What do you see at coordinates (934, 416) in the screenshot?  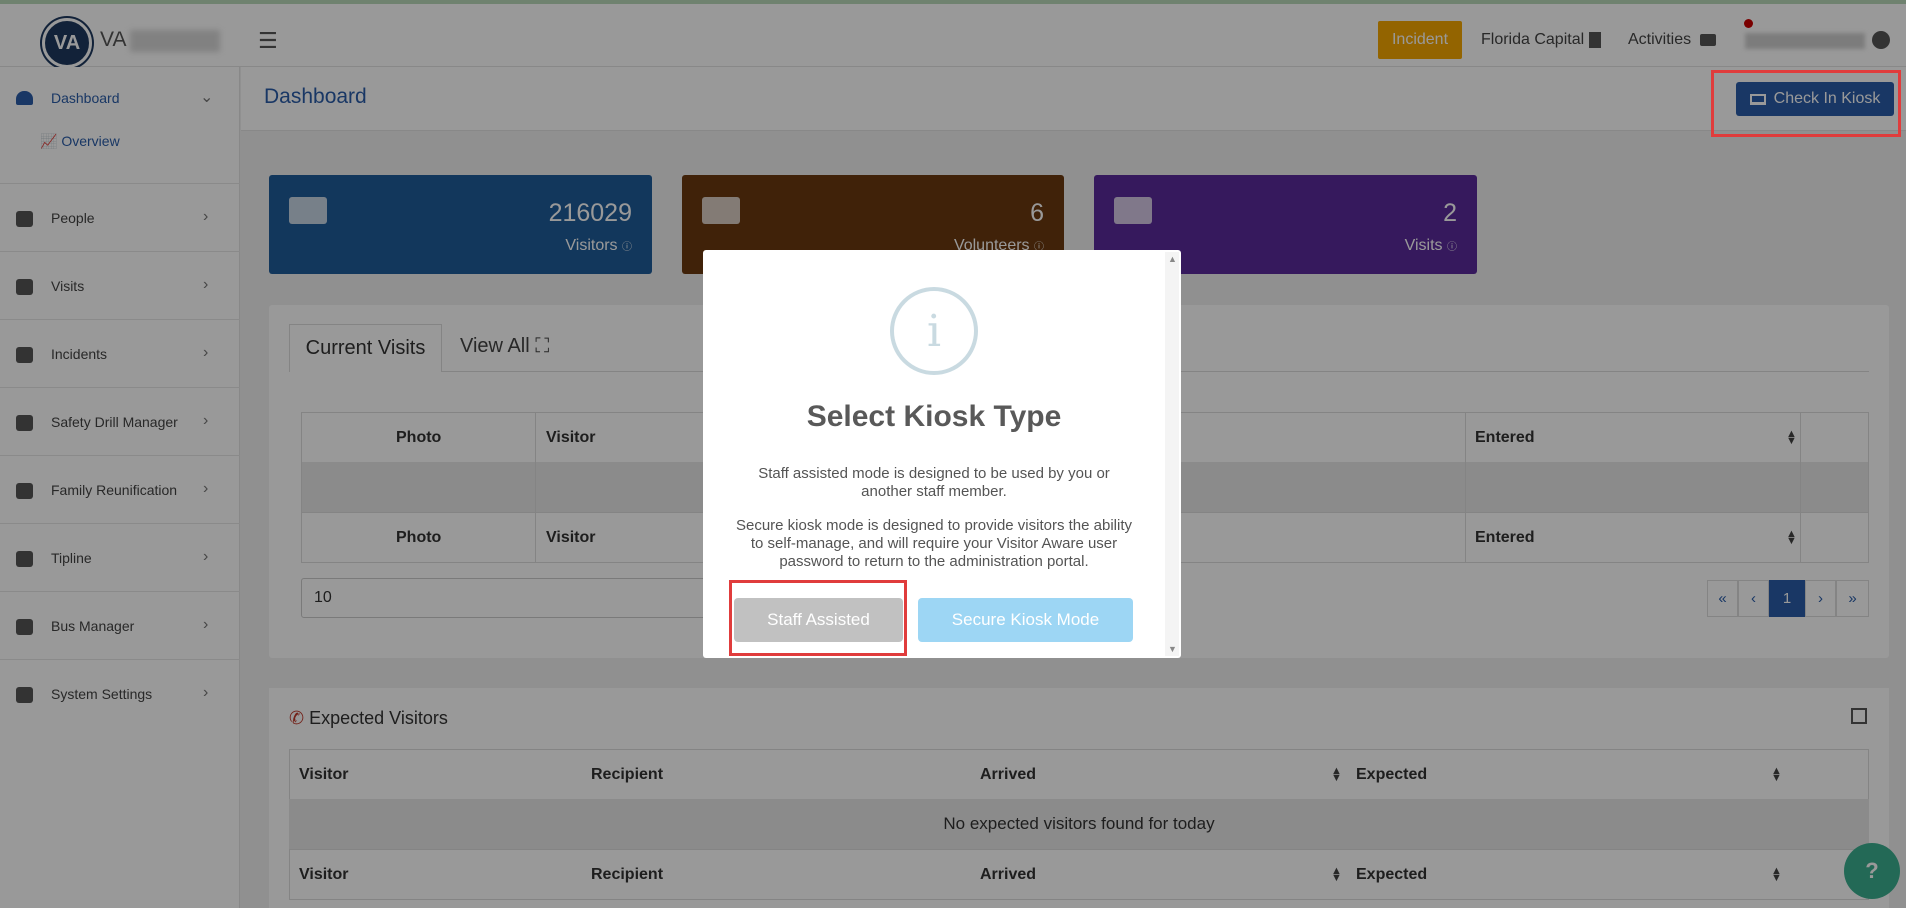 I see `modal-title: Select Kiosk Type` at bounding box center [934, 416].